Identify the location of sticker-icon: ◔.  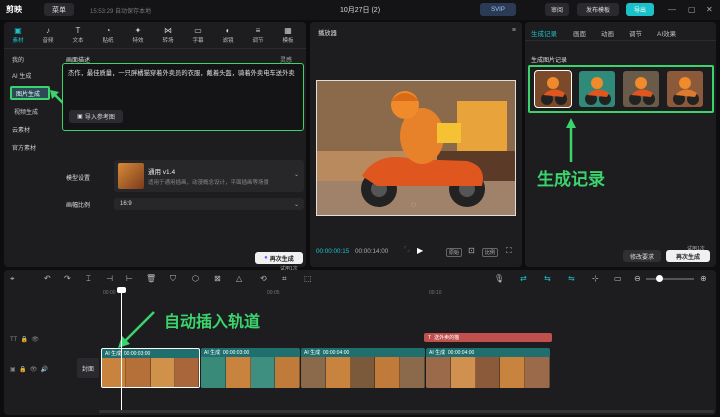
(108, 30).